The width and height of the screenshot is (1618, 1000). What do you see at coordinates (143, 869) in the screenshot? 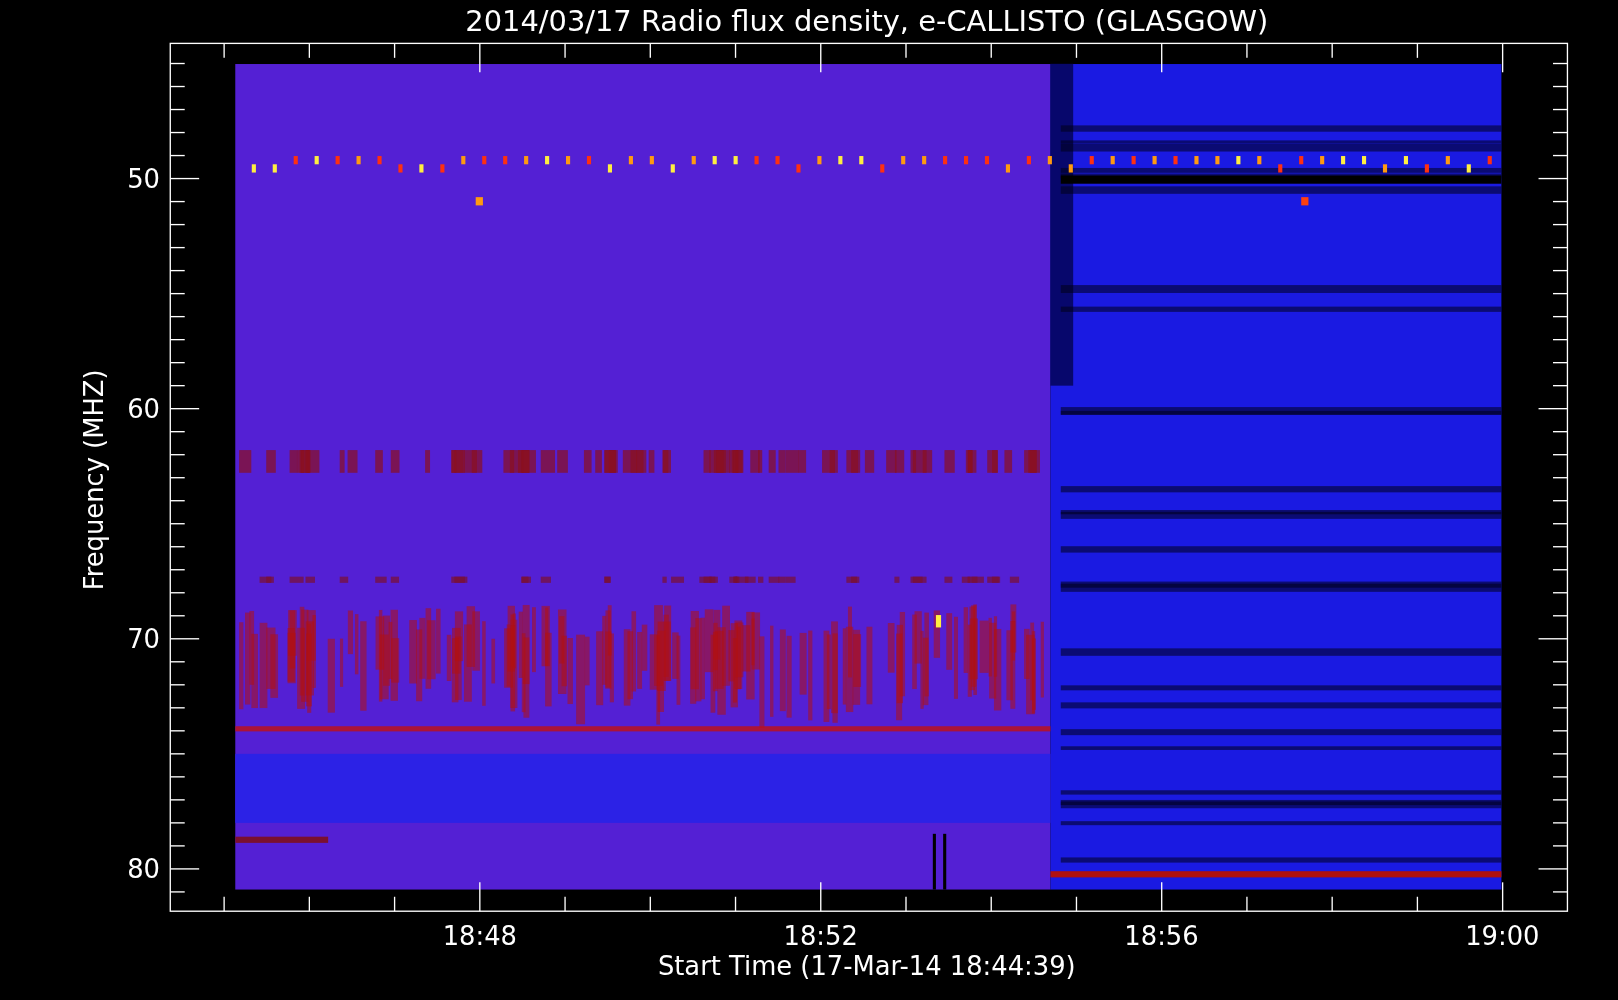
I see `y-tick-label: 80` at bounding box center [143, 869].